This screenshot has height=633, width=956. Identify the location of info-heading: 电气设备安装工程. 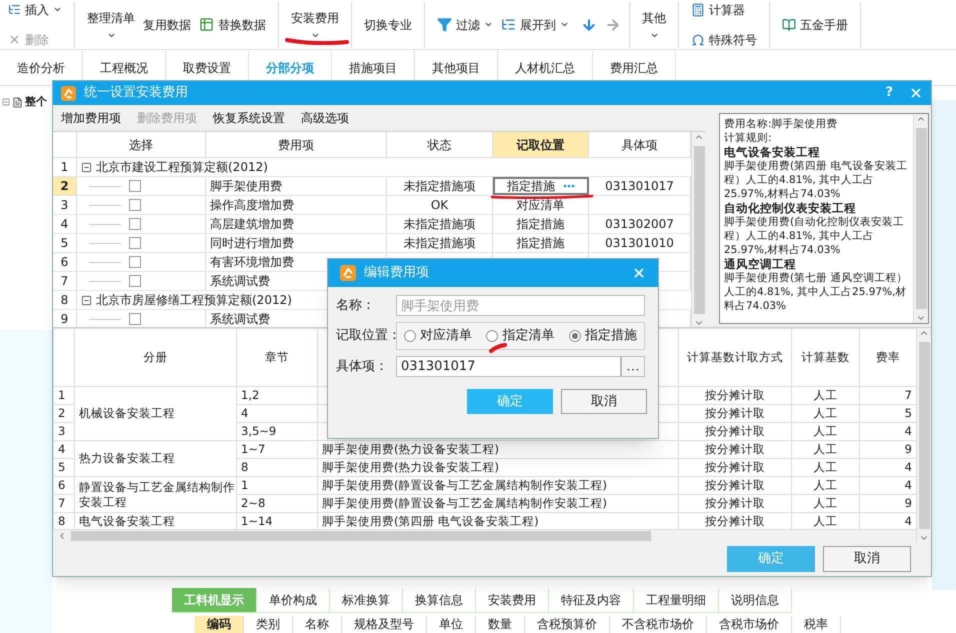
(772, 152).